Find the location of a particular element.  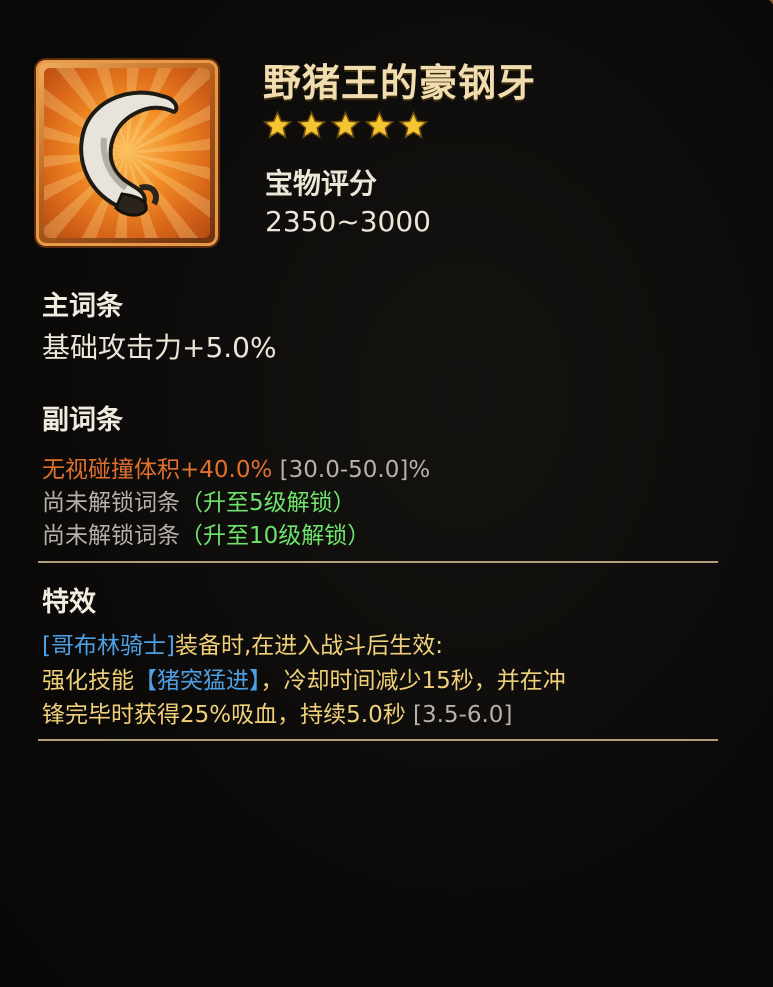

skill-name: 【猪突猛进】 is located at coordinates (197, 681).